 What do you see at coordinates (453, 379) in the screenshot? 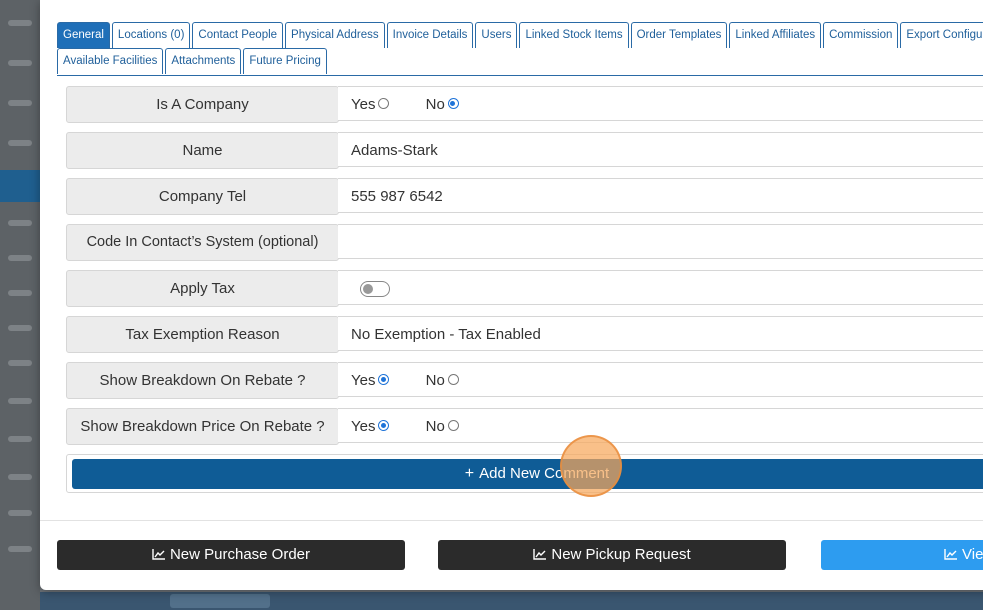
I see `show-breakdown-no-radio` at bounding box center [453, 379].